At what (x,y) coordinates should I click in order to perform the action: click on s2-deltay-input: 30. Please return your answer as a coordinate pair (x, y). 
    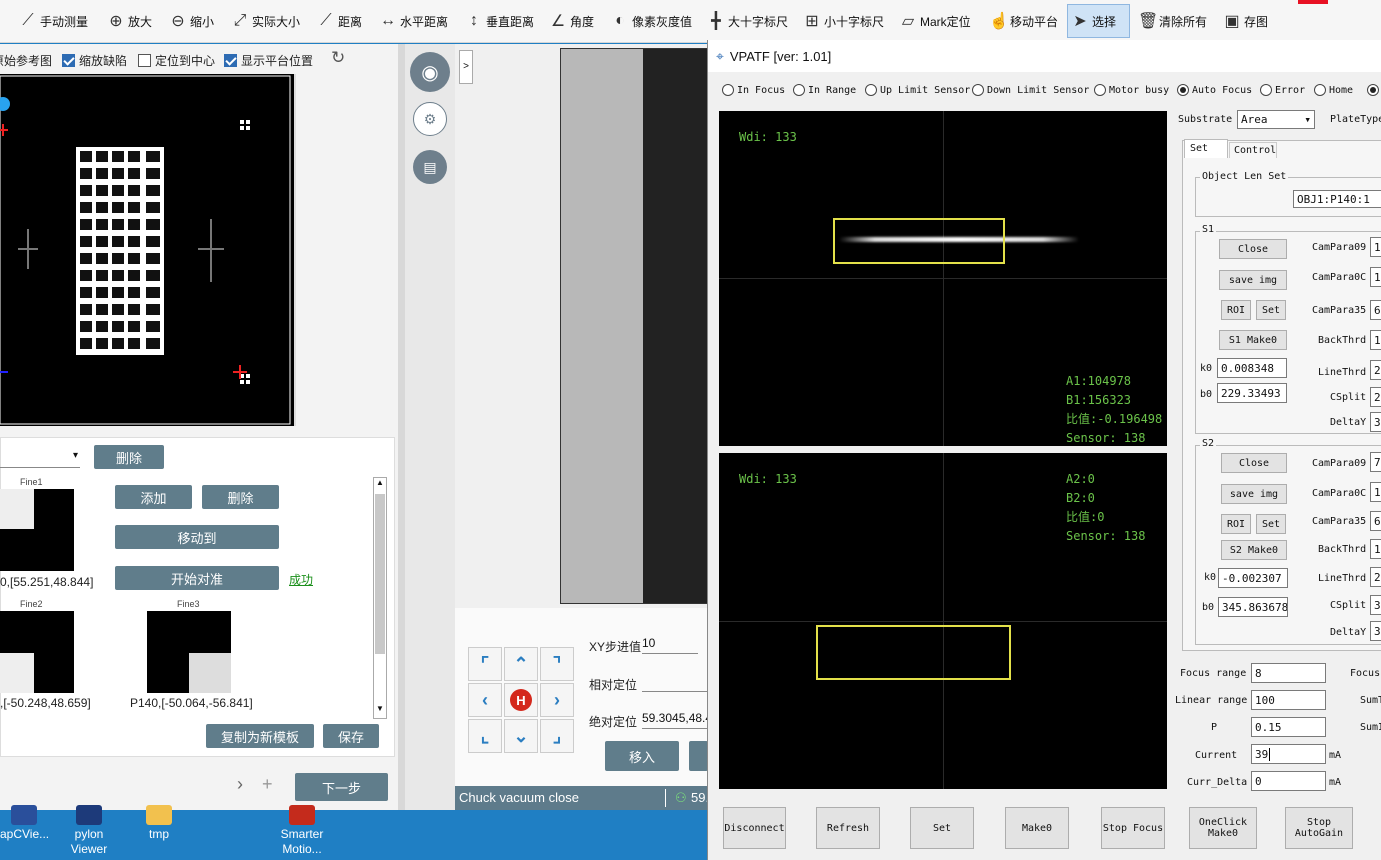
    Looking at the image, I should click on (1375, 631).